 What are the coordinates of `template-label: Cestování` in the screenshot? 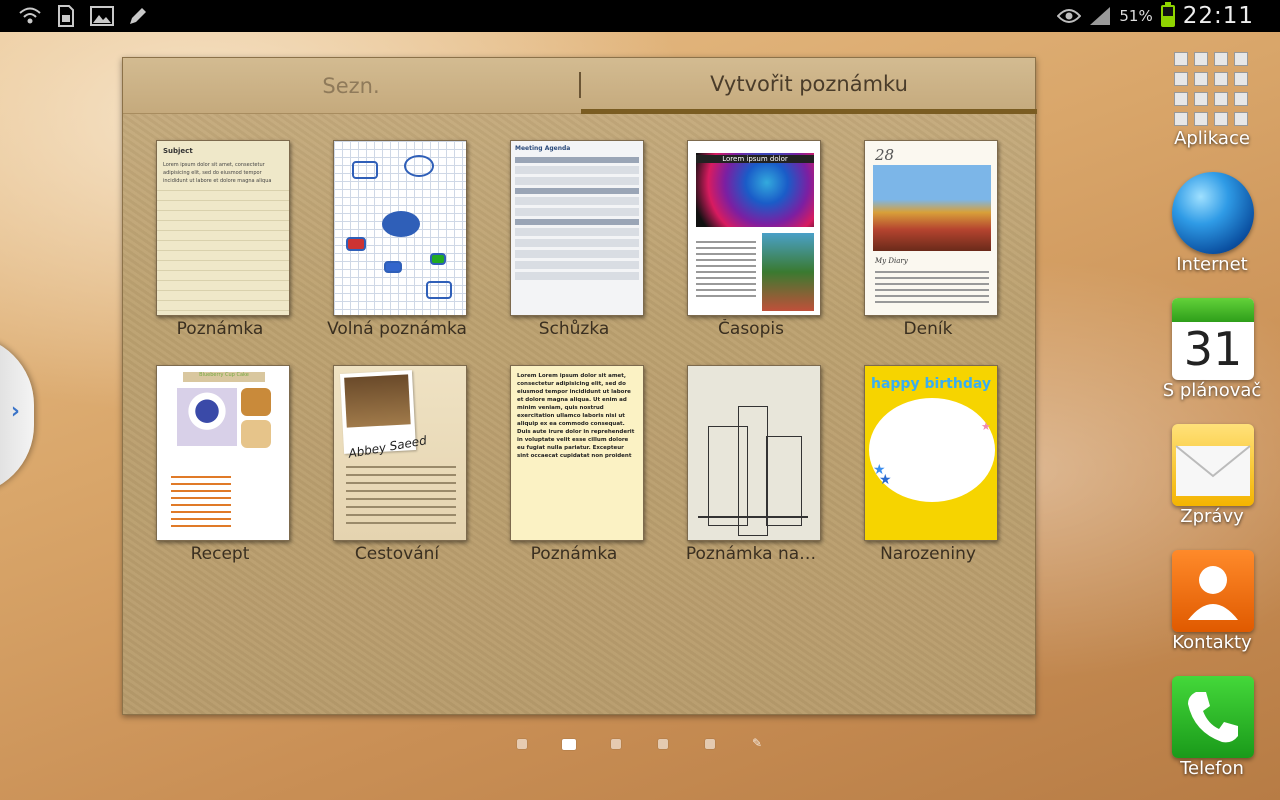 It's located at (397, 554).